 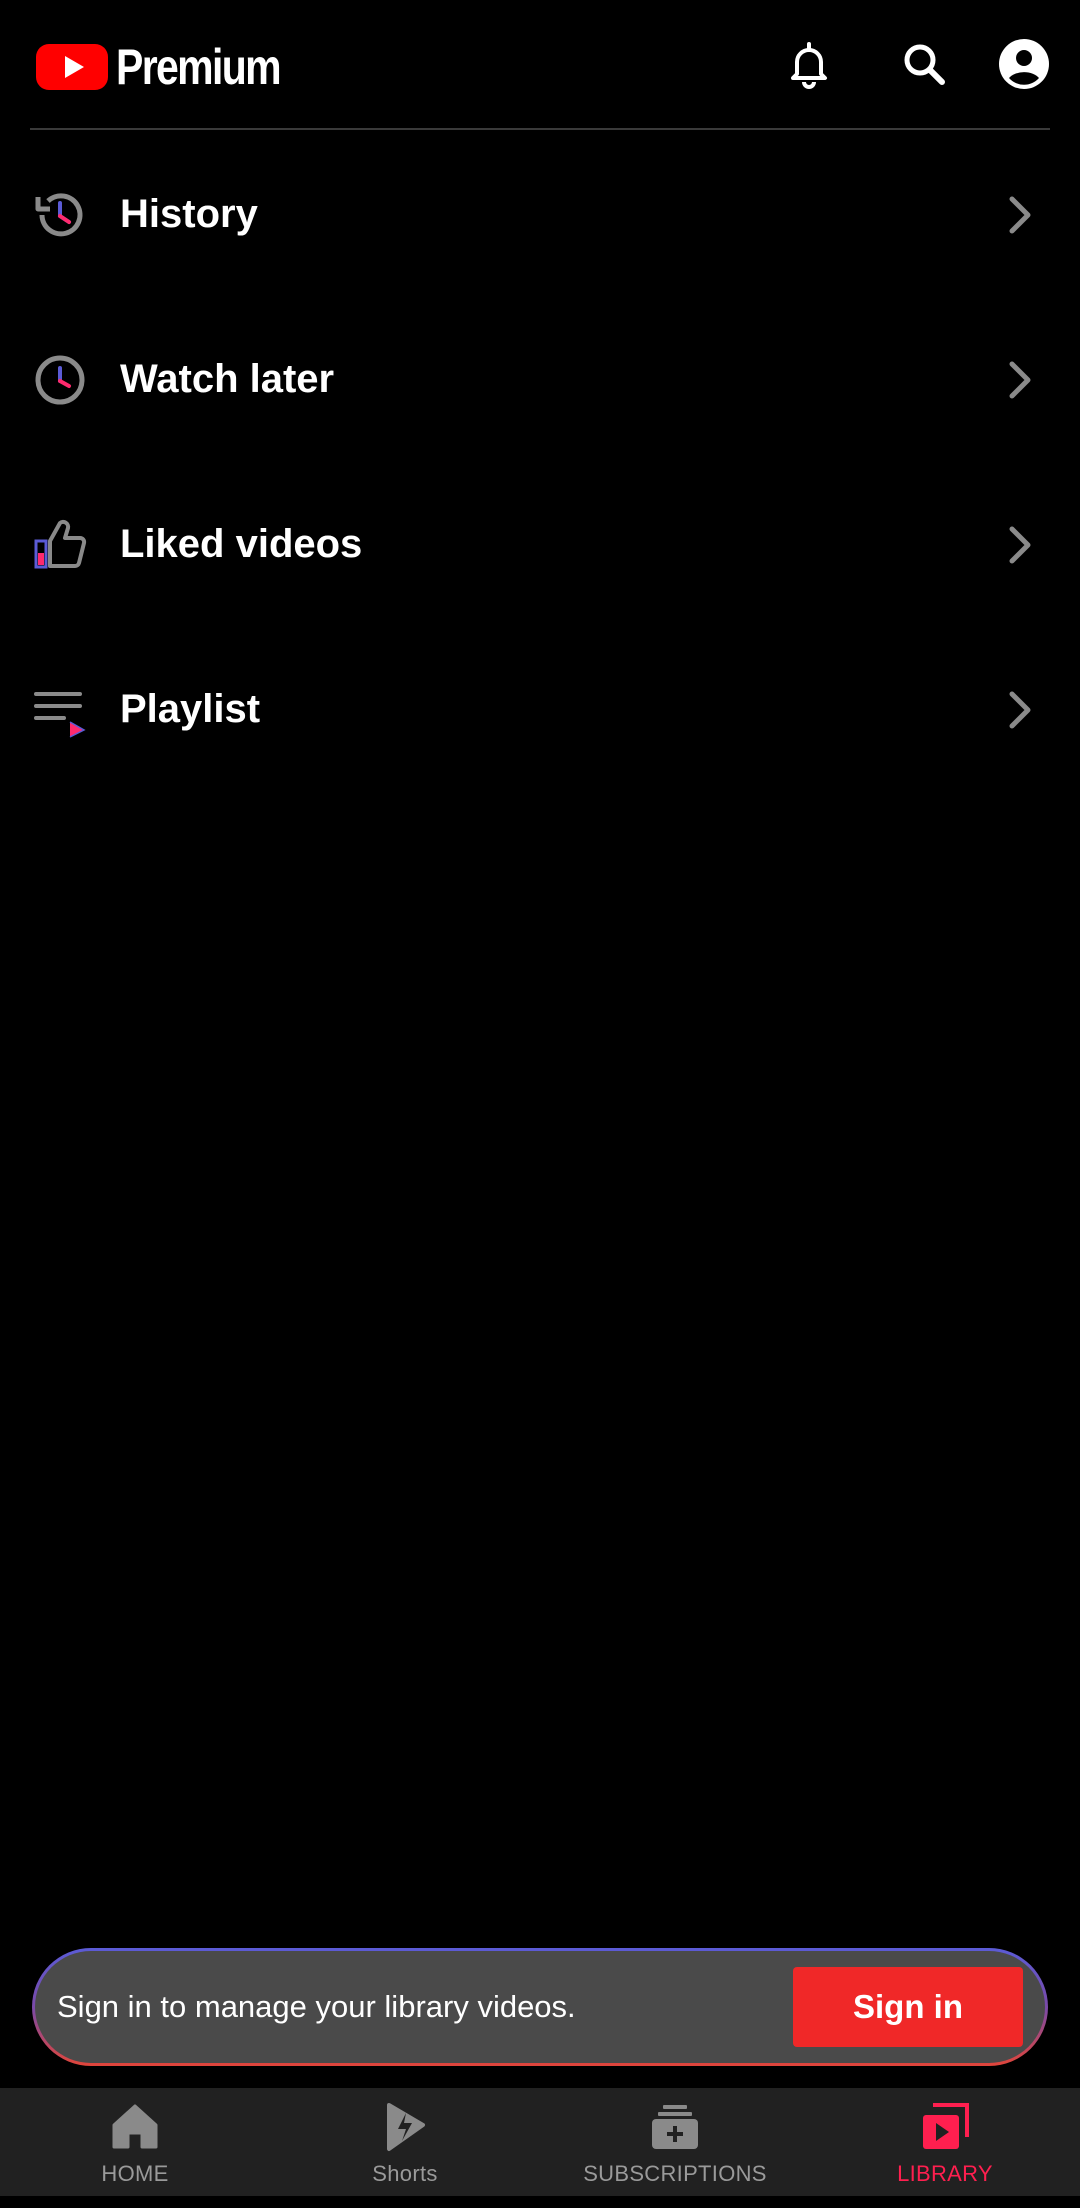 I want to click on account-icon, so click(x=1024, y=64).